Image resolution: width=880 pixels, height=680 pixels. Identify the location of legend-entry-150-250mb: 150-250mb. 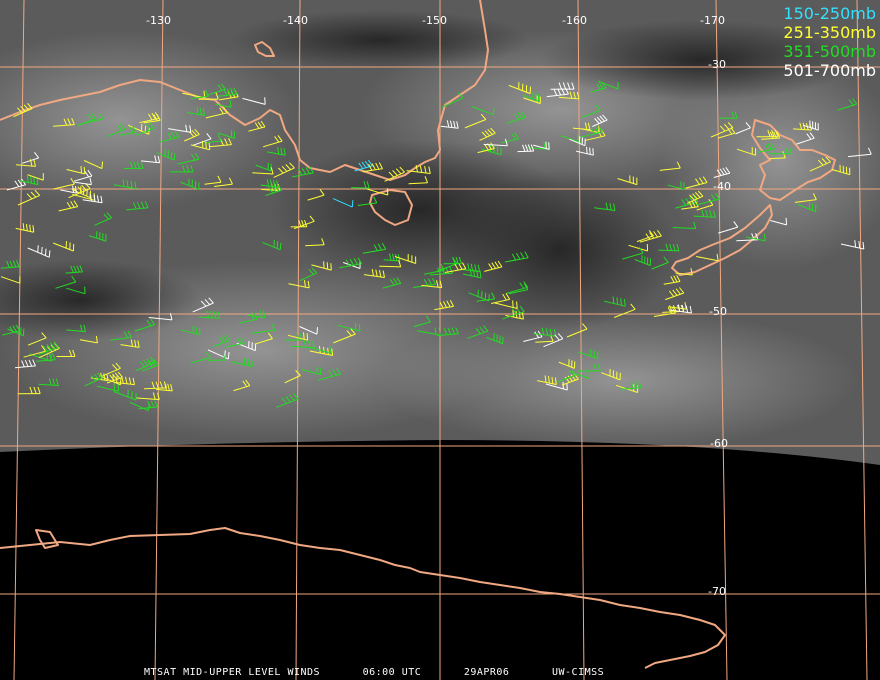
(829, 13).